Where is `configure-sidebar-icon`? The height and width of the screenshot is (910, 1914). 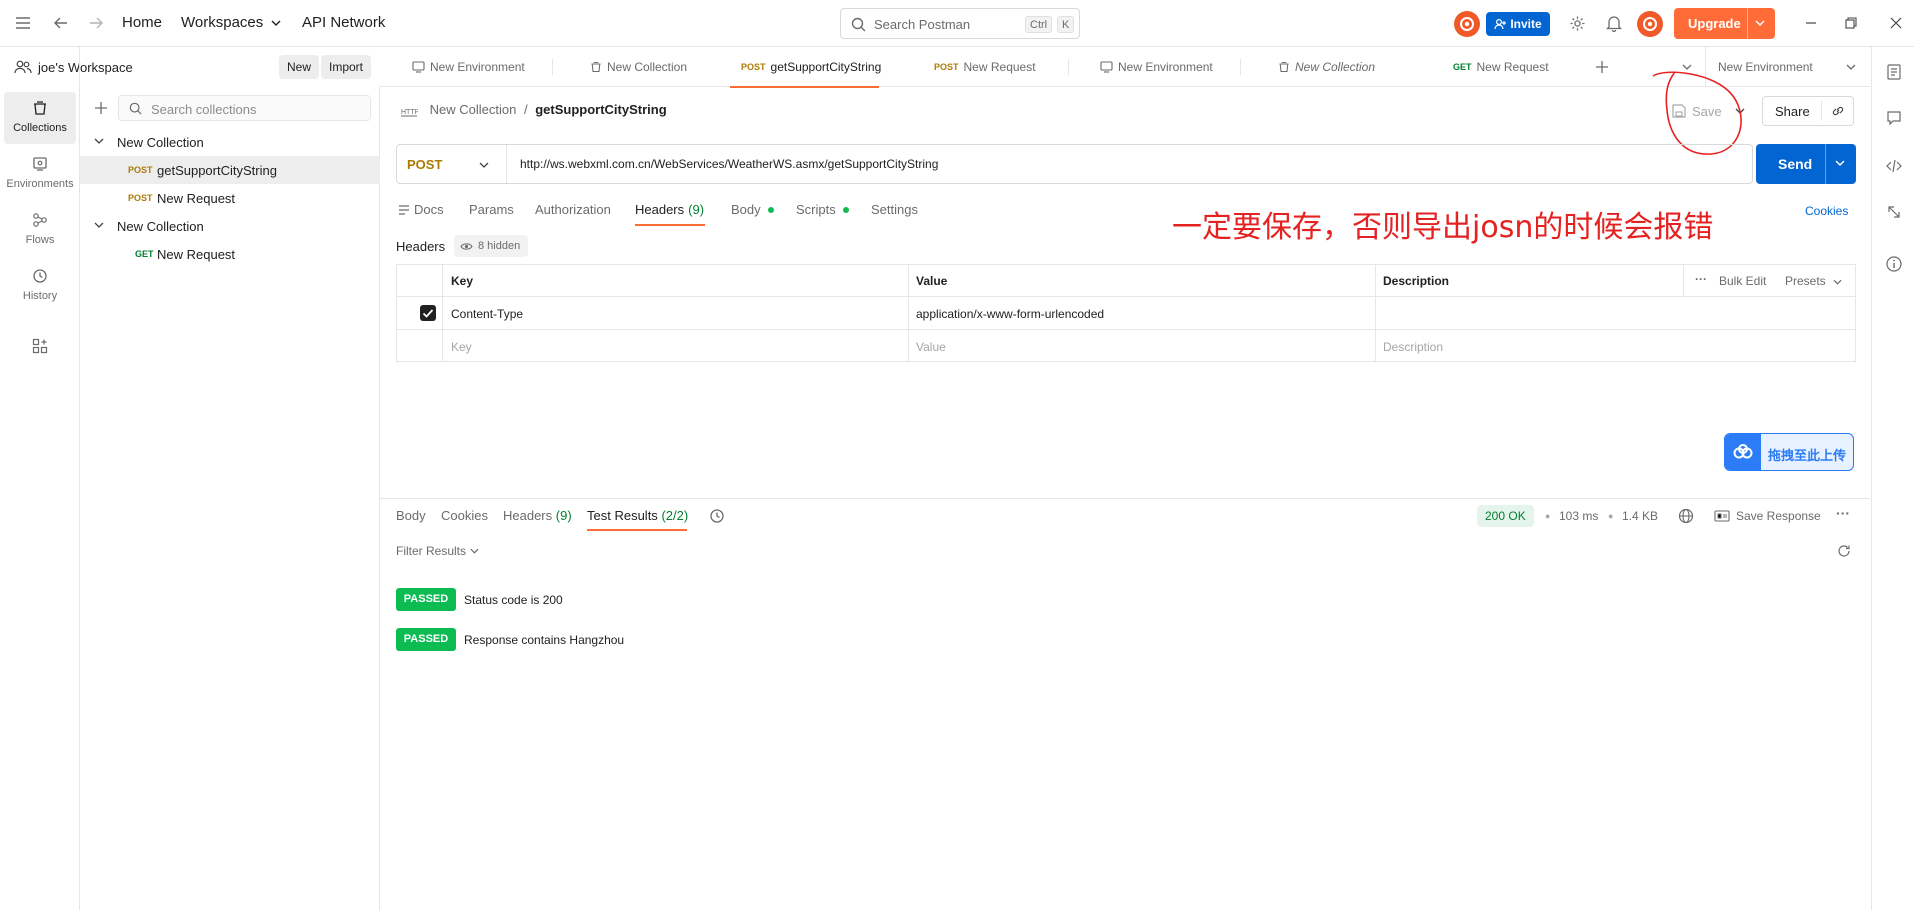
configure-sidebar-icon is located at coordinates (40, 346).